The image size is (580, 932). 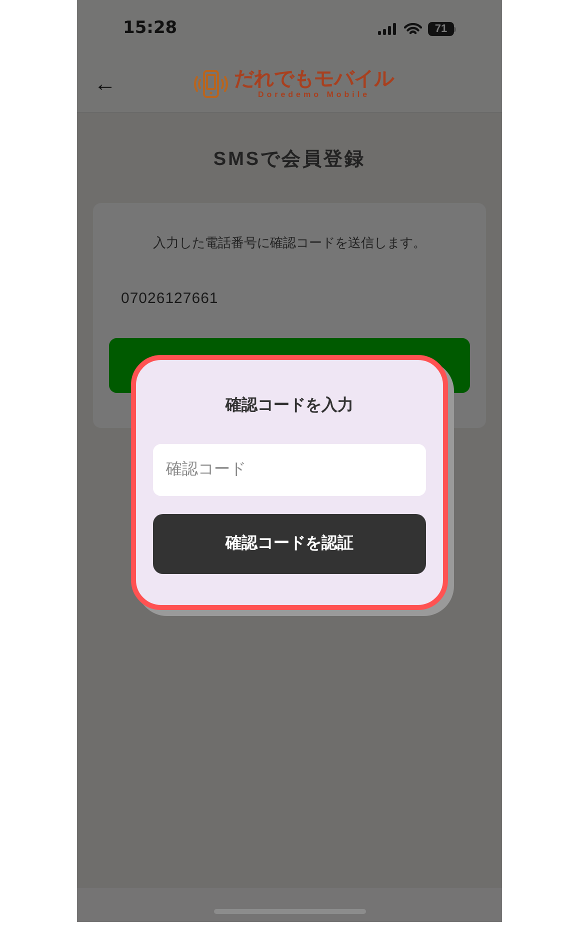 What do you see at coordinates (290, 405) in the screenshot?
I see `dialog-title: 確認コードを入力` at bounding box center [290, 405].